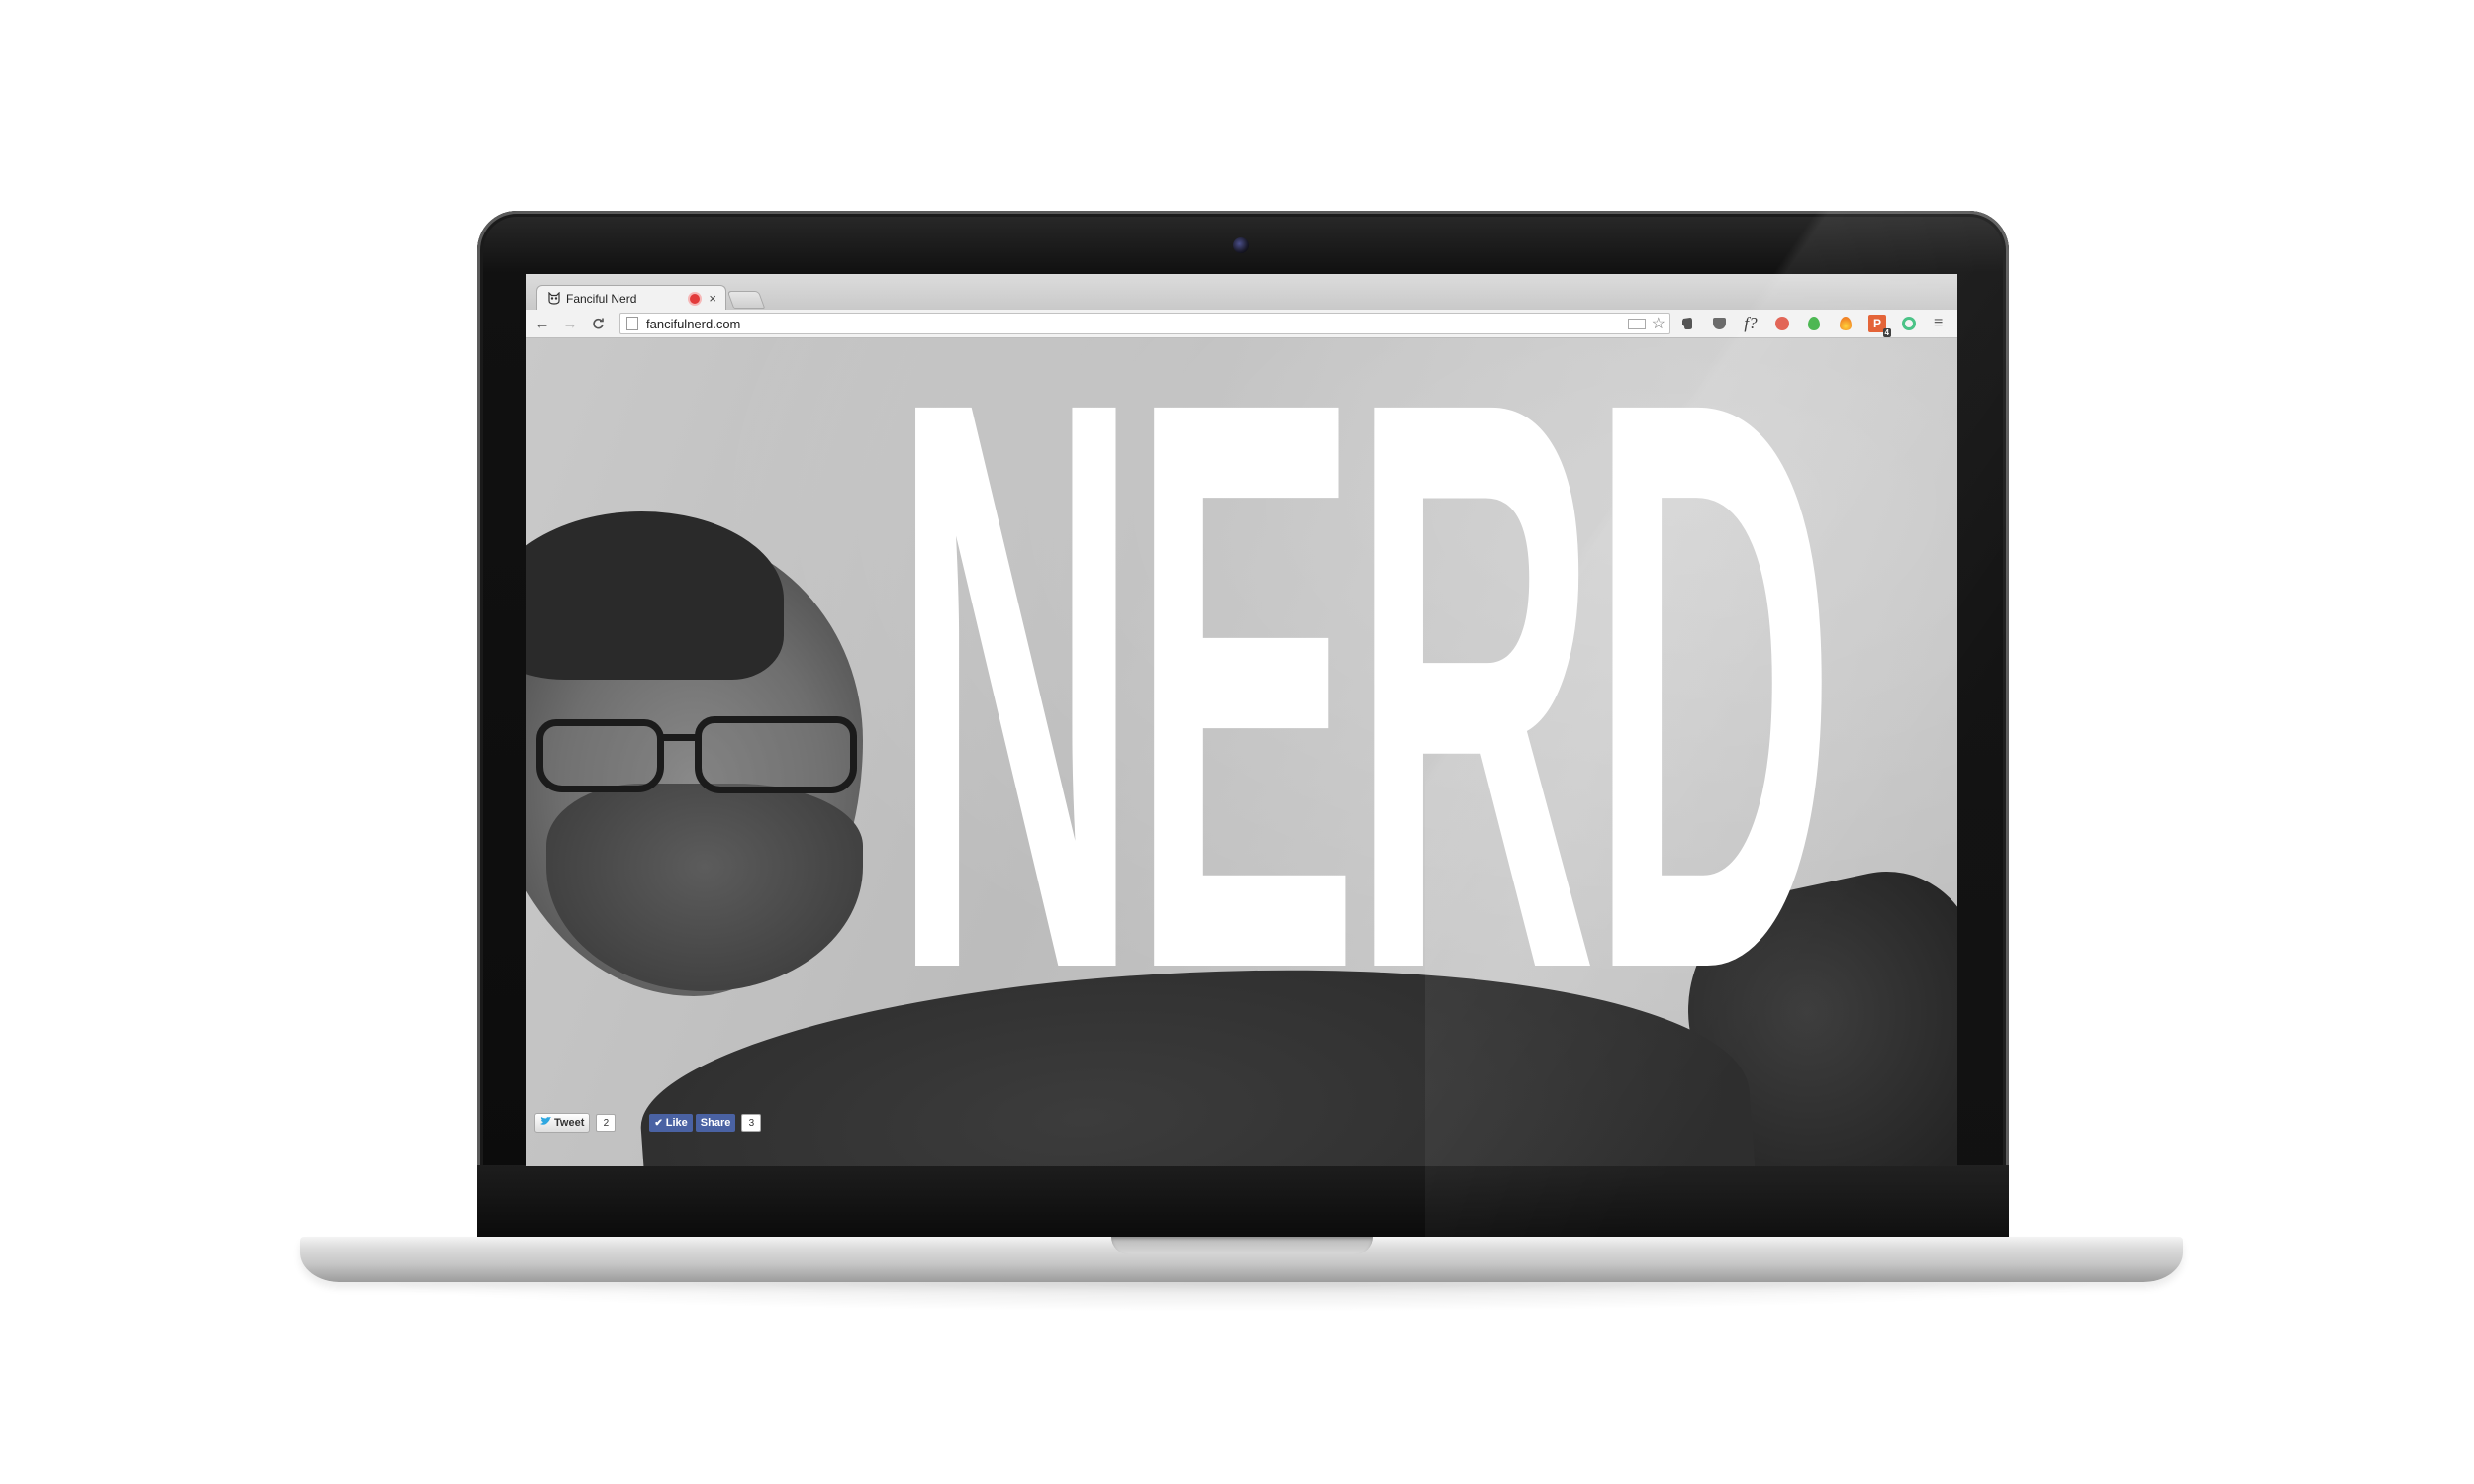 The height and width of the screenshot is (1484, 2474). Describe the element at coordinates (600, 755) in the screenshot. I see `glasses-lens-left` at that location.